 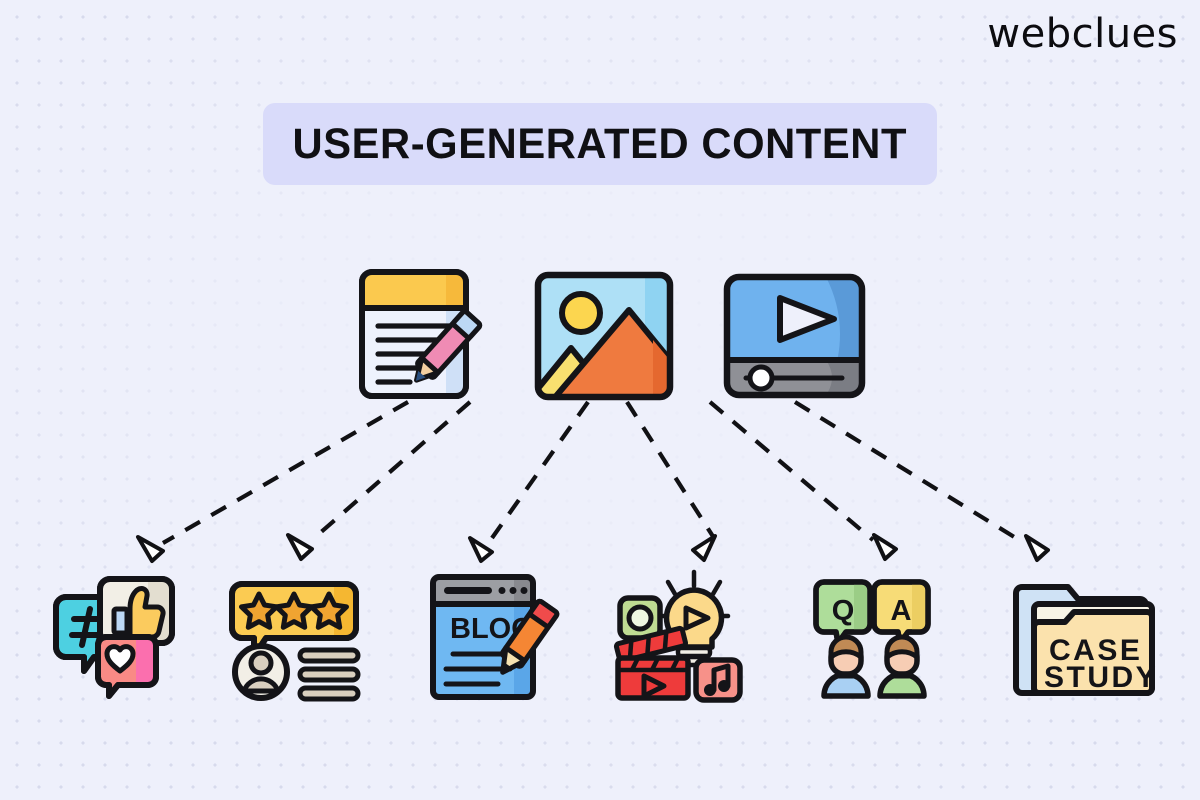 I want to click on person-one-avatar, so click(x=846, y=666).